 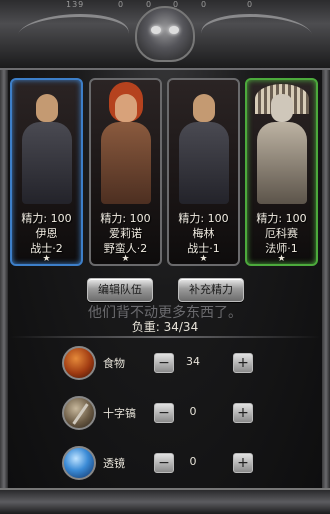 I want to click on food-icon, so click(x=79, y=363).